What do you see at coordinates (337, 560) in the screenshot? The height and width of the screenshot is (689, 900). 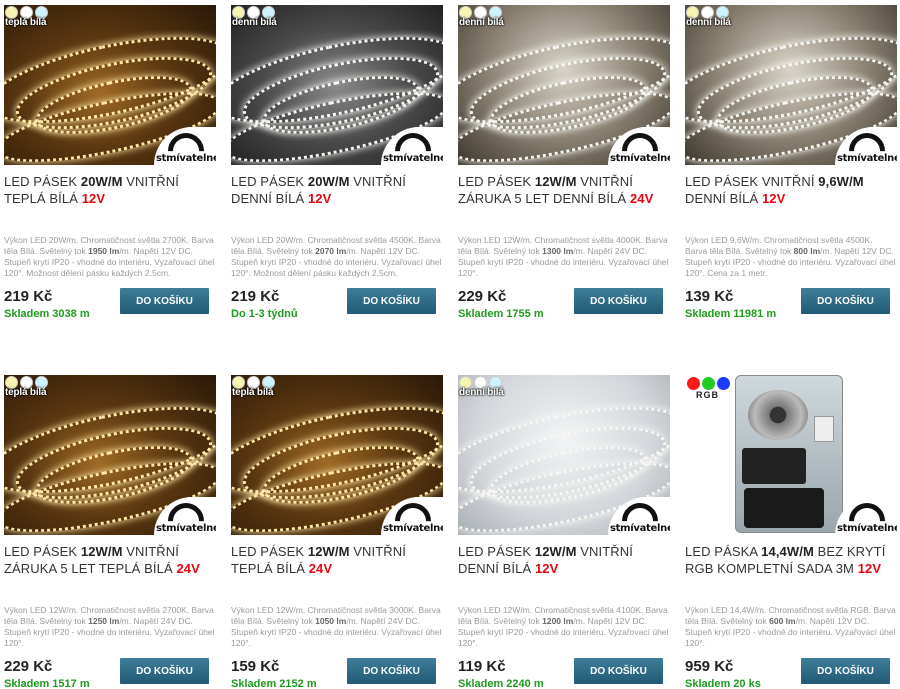 I see `product-name: LED PÁSEK 12W/M VNITŘNÍ TEPLÁ BÍLÁ 24V` at bounding box center [337, 560].